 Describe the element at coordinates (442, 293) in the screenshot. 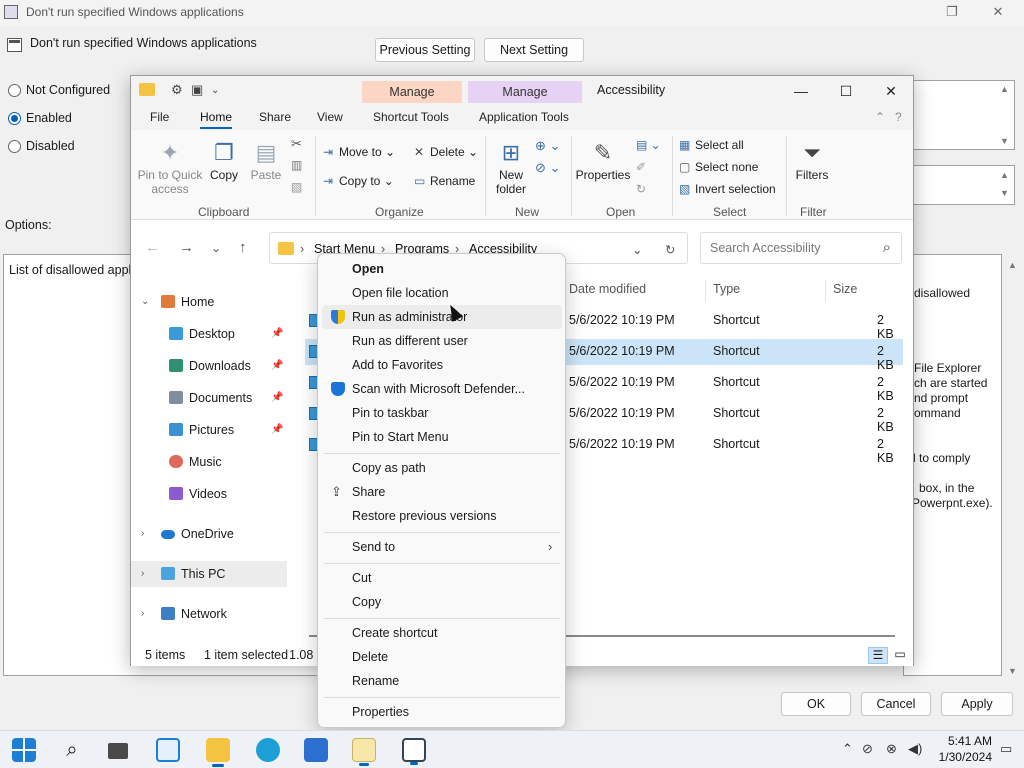

I see `menu-item-open-file-location: Open file location` at that location.